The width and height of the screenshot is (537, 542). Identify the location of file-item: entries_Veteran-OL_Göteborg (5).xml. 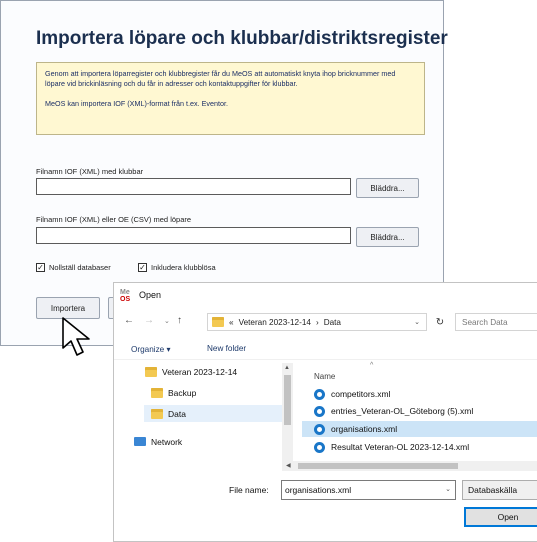
(419, 411).